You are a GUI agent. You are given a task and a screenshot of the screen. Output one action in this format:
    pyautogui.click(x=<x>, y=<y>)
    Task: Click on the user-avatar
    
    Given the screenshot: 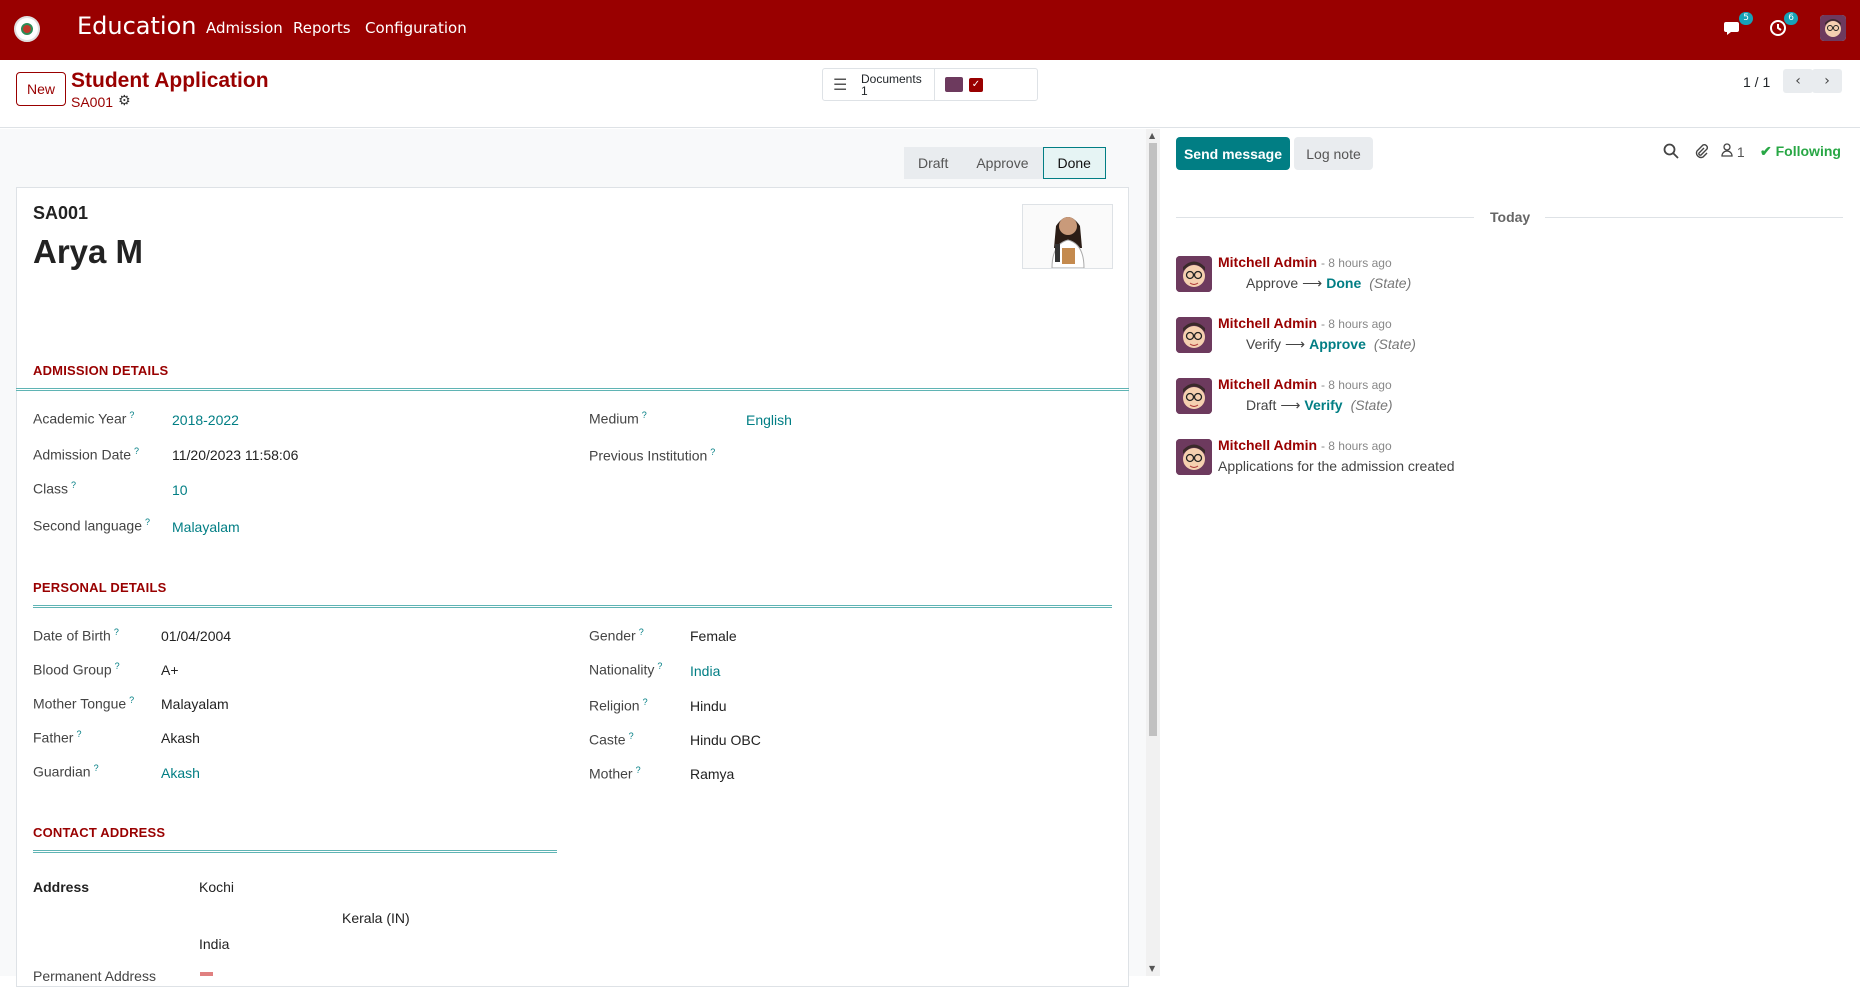 What is the action you would take?
    pyautogui.click(x=1833, y=28)
    